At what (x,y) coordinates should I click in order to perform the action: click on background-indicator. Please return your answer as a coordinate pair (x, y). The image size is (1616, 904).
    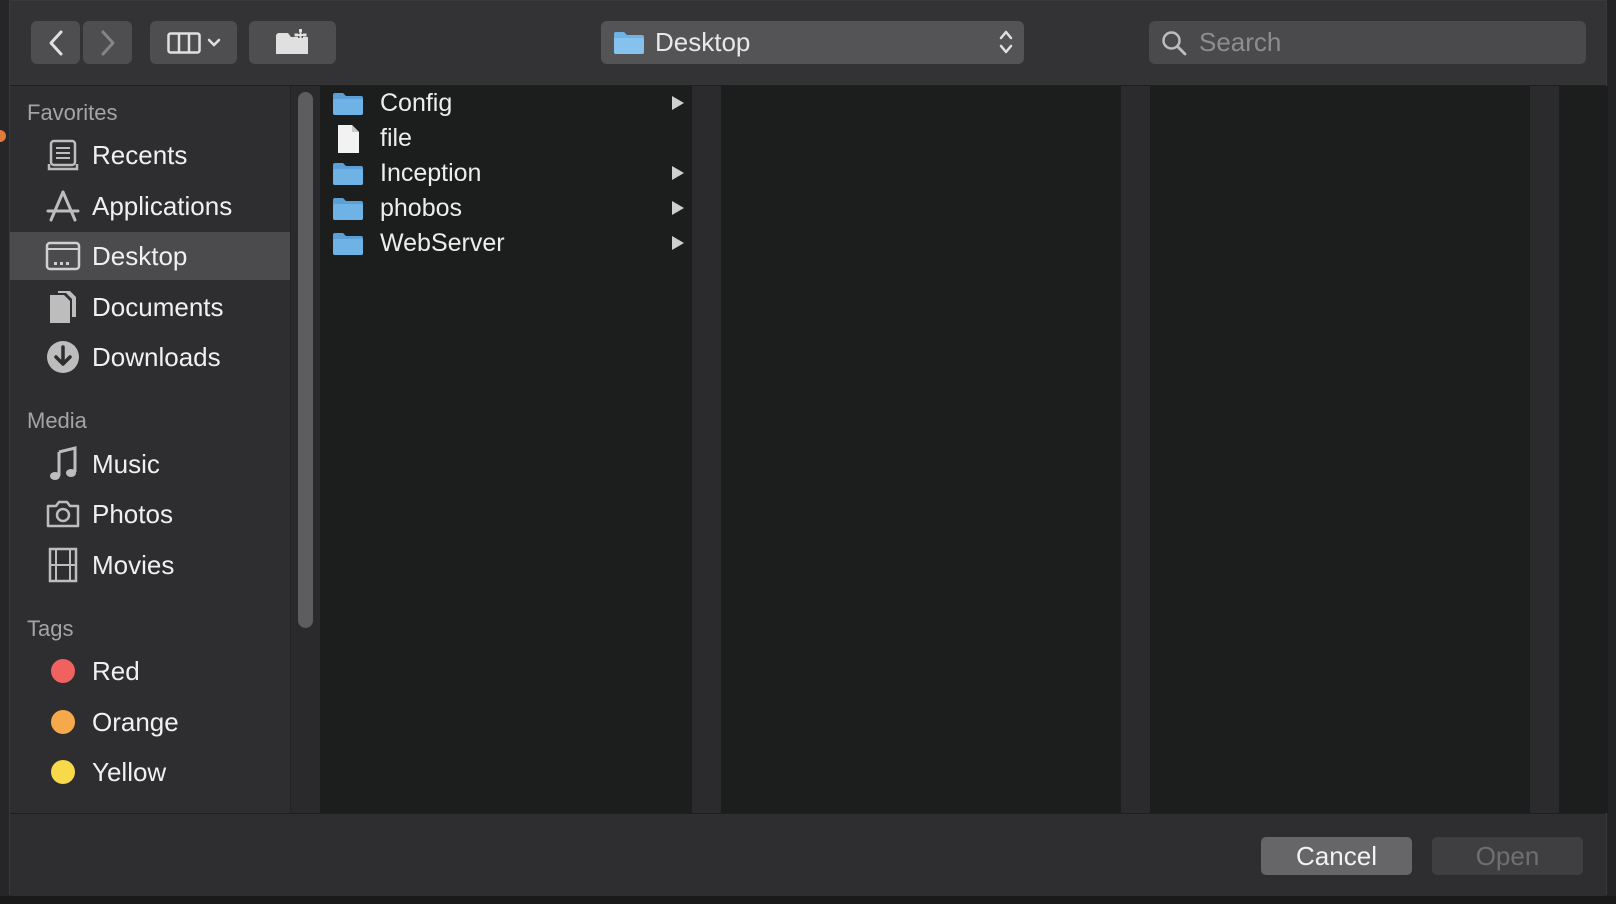
    Looking at the image, I should click on (3, 136).